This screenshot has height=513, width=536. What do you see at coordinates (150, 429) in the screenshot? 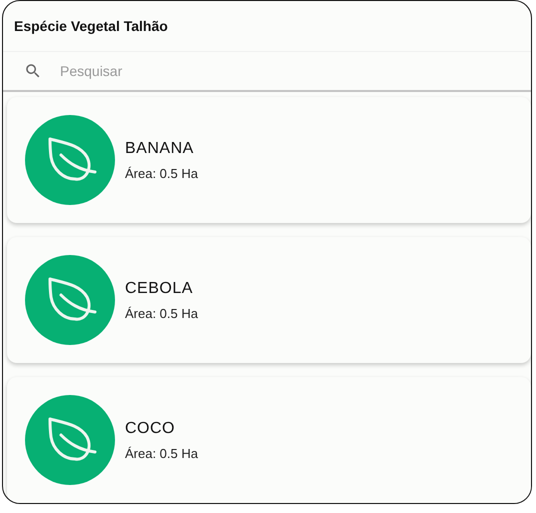
I see `species-name: COCO` at bounding box center [150, 429].